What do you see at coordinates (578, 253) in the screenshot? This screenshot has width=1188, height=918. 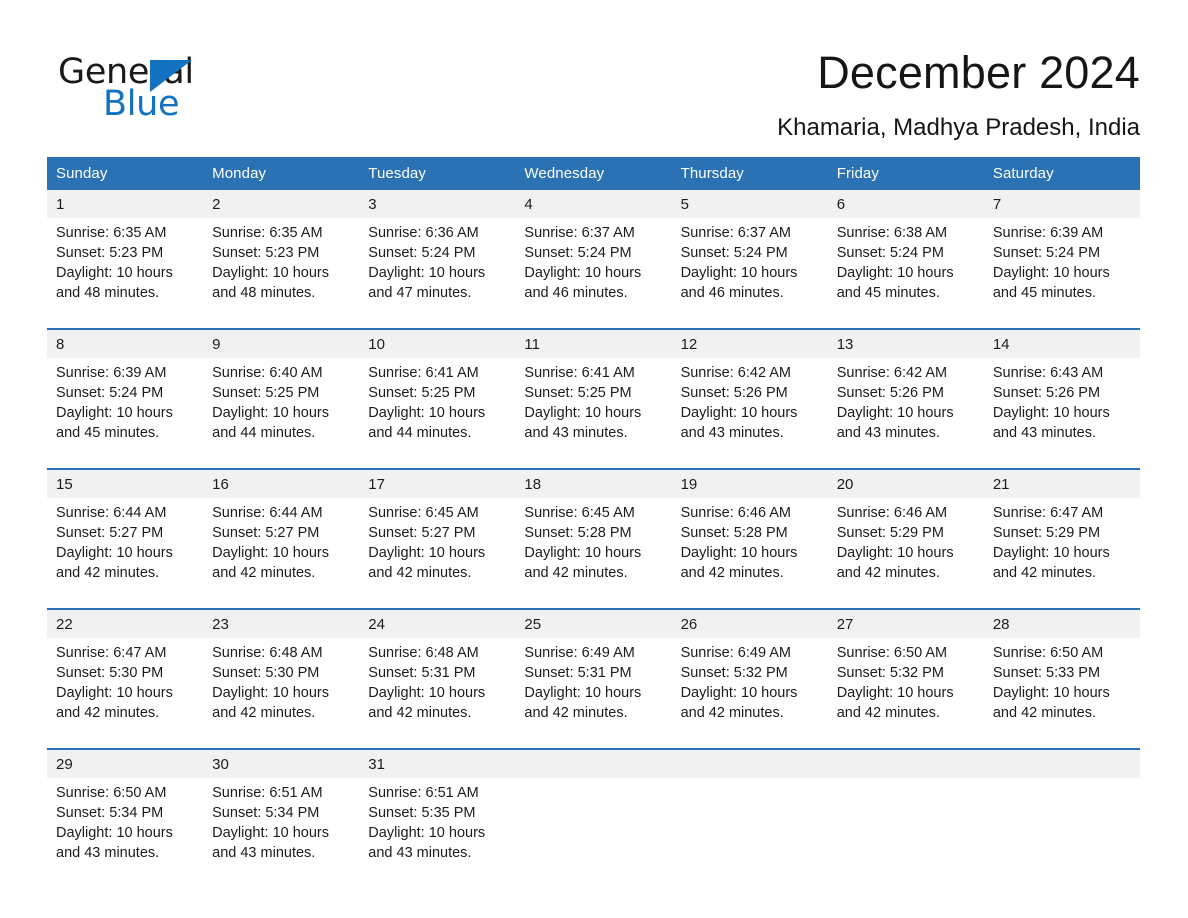 I see `sunset-text: Sunset: 5:24 PM` at bounding box center [578, 253].